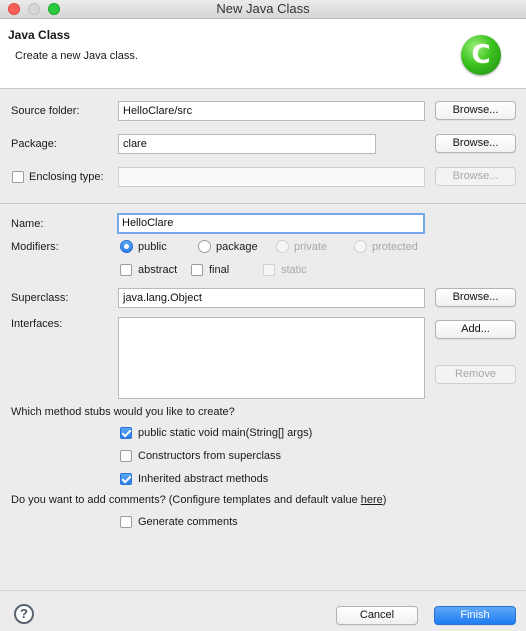 This screenshot has width=526, height=631. Describe the element at coordinates (45, 111) in the screenshot. I see `source-folder-label: Source folder:` at that location.